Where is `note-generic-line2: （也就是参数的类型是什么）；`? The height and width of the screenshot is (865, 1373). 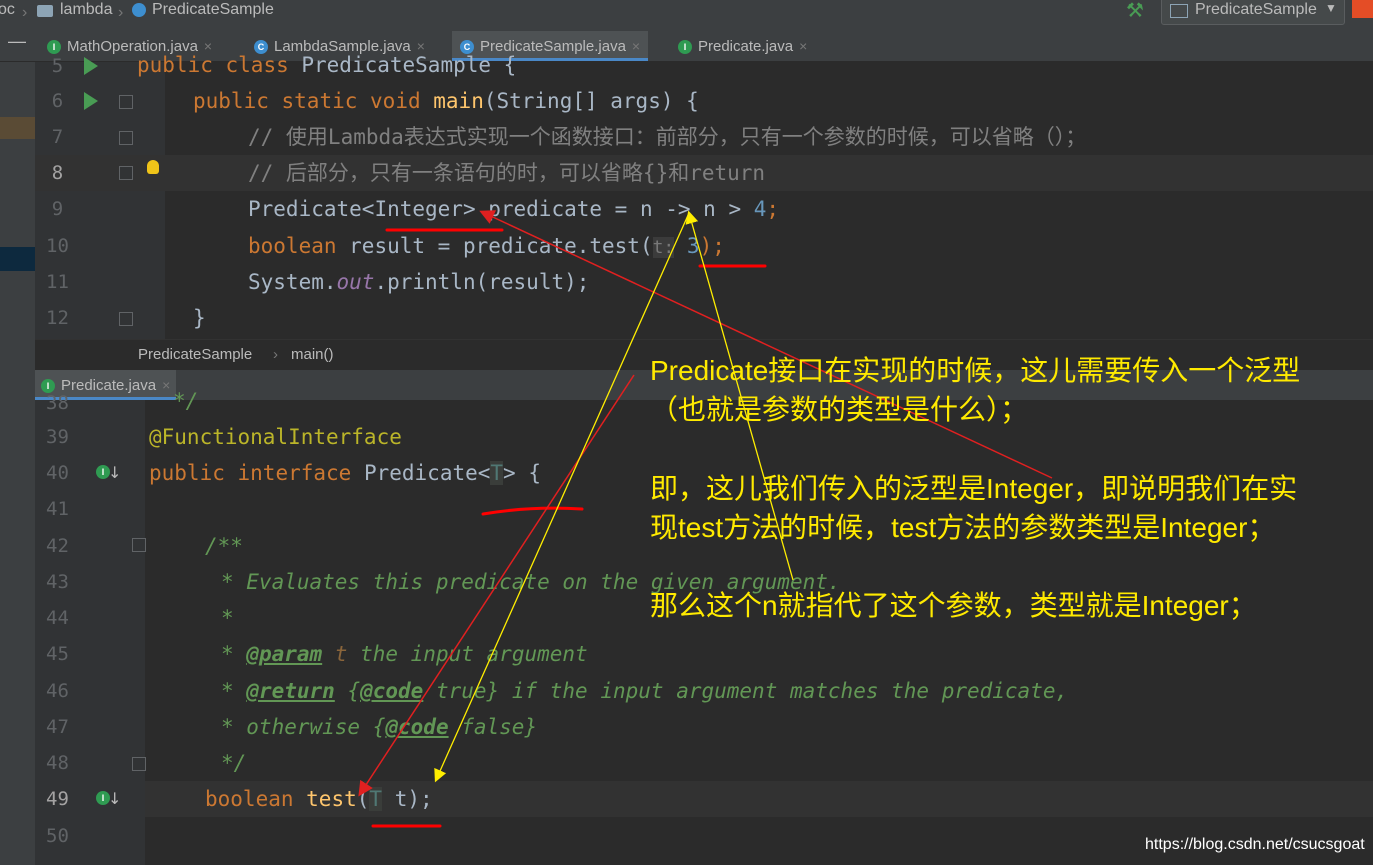 note-generic-line2: （也就是参数的类型是什么）； is located at coordinates (839, 409).